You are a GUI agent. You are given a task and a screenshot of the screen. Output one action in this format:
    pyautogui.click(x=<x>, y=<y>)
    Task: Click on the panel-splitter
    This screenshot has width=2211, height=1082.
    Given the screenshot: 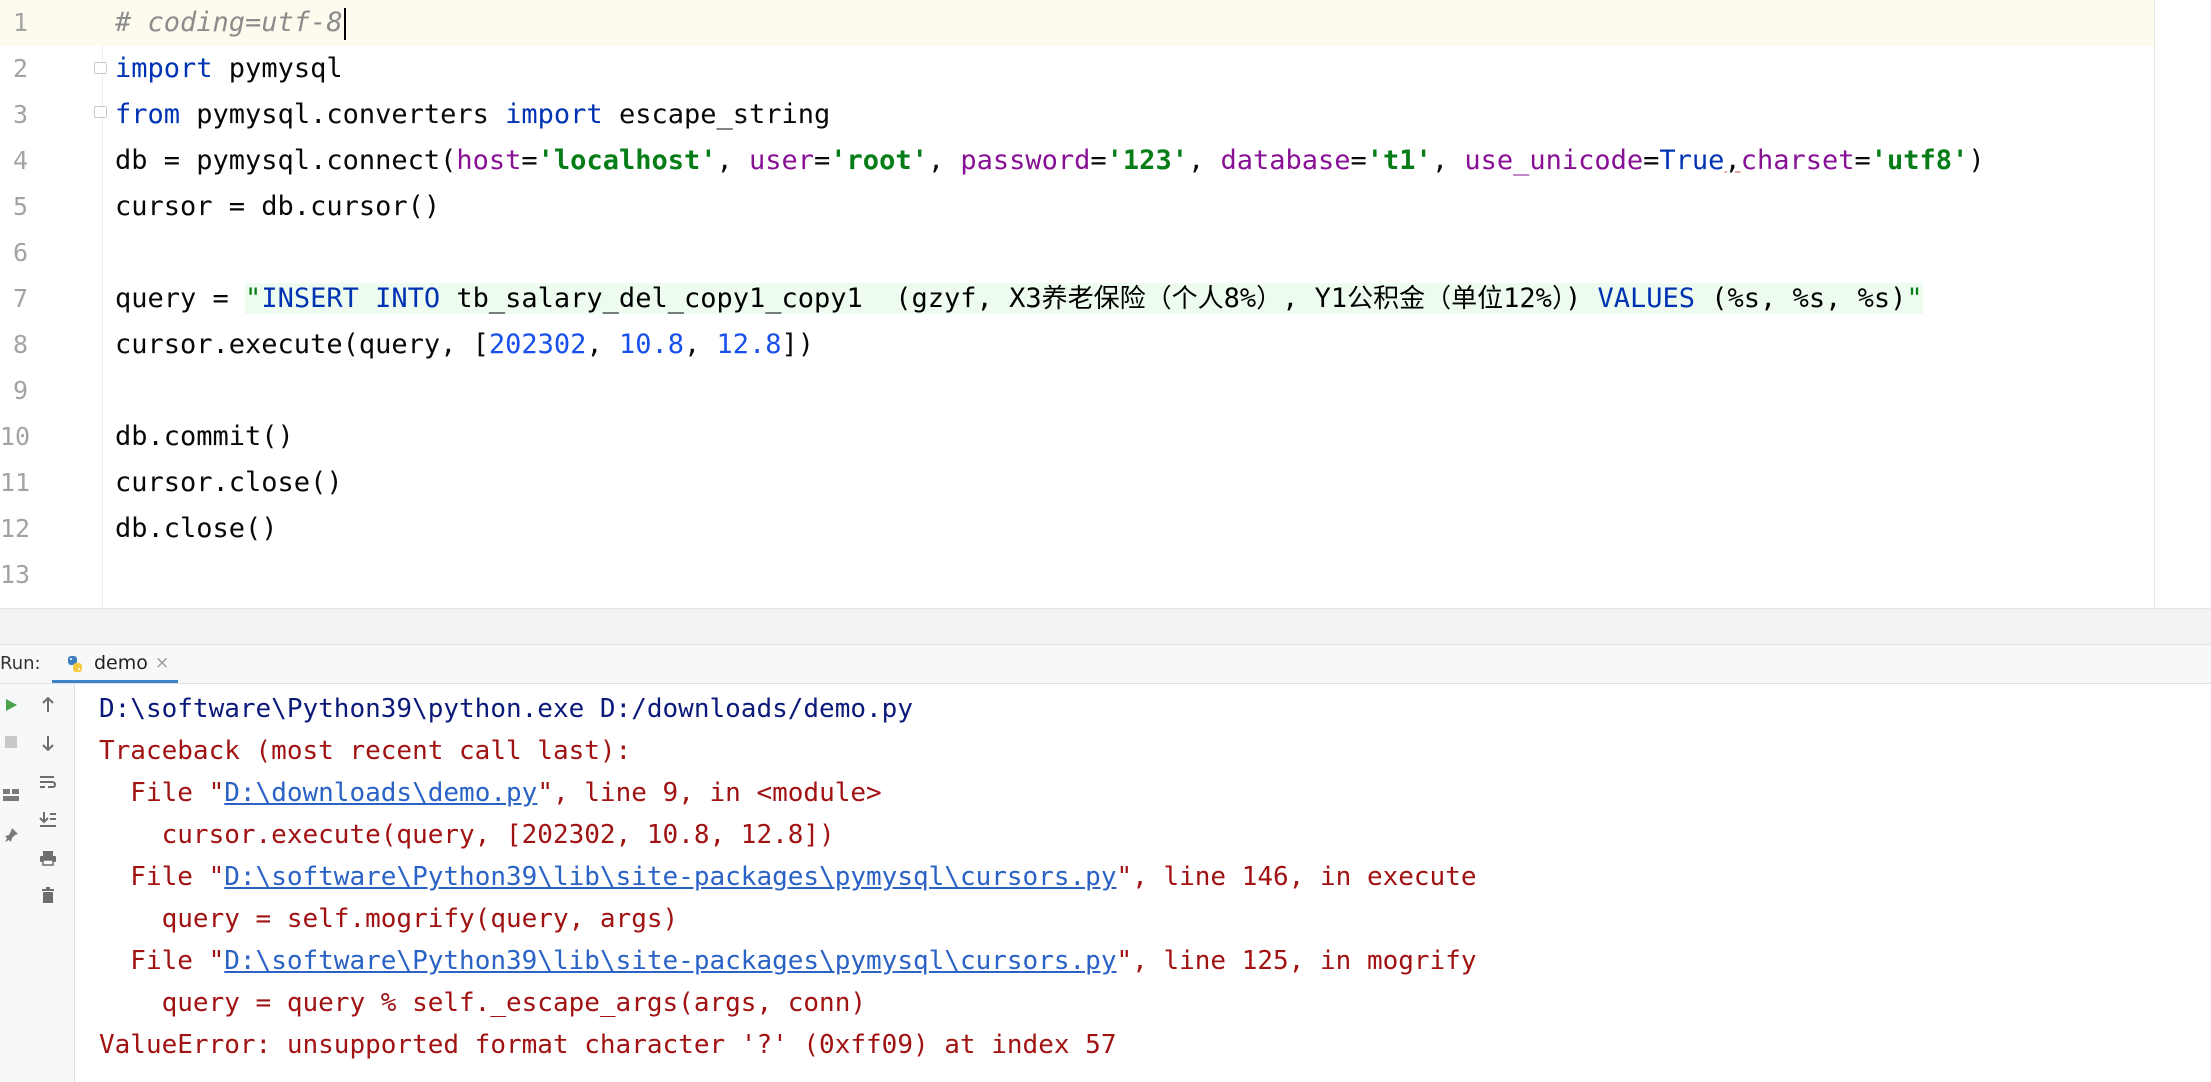 What is the action you would take?
    pyautogui.click(x=1105, y=626)
    